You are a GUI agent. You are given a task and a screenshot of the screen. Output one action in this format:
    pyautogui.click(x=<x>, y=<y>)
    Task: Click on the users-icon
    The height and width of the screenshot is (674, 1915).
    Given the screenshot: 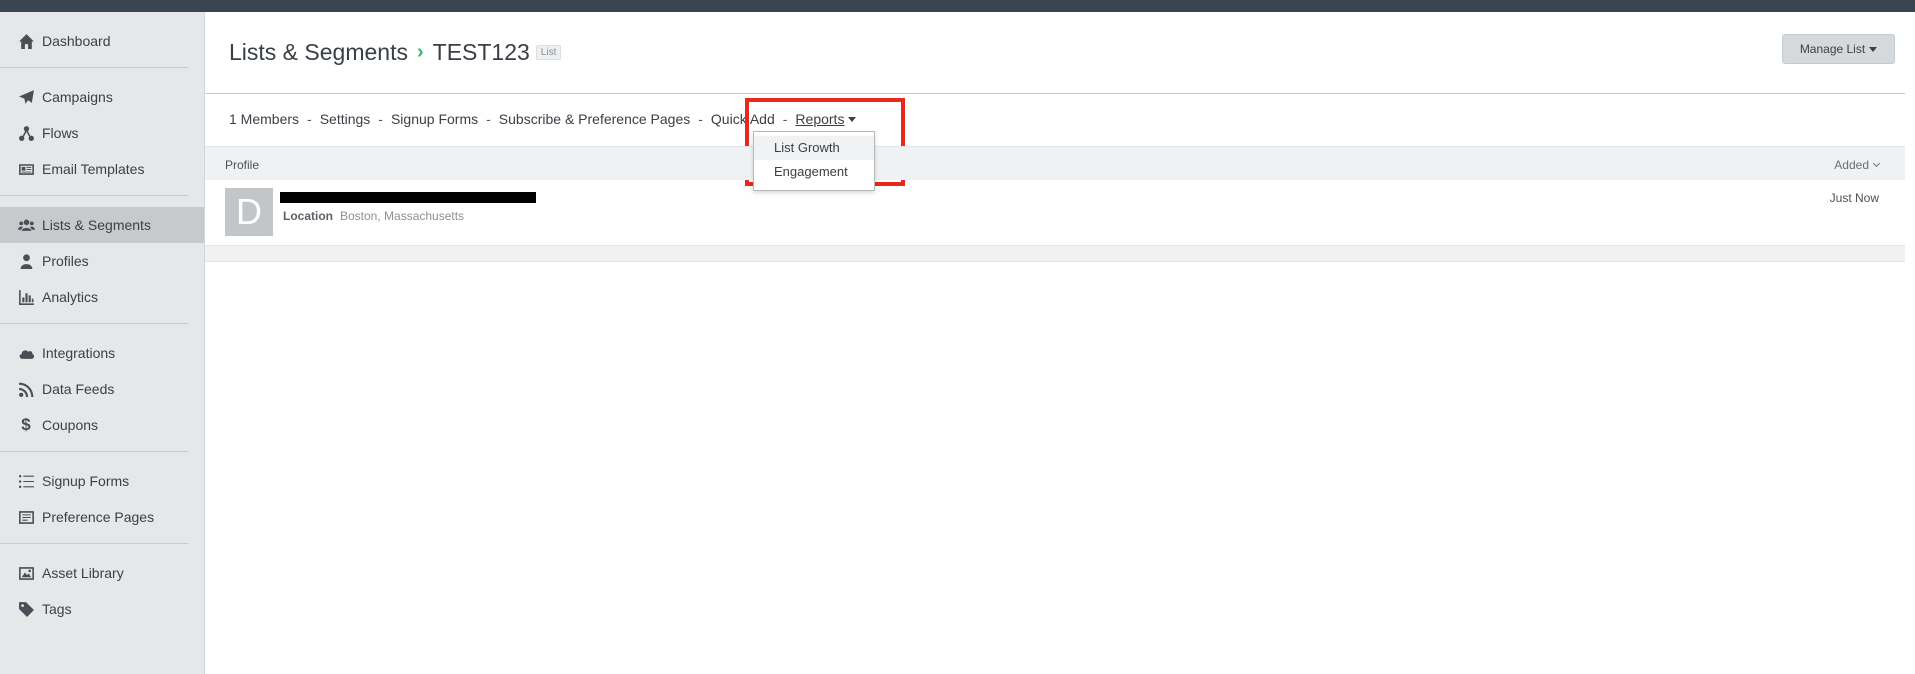 What is the action you would take?
    pyautogui.click(x=26, y=225)
    